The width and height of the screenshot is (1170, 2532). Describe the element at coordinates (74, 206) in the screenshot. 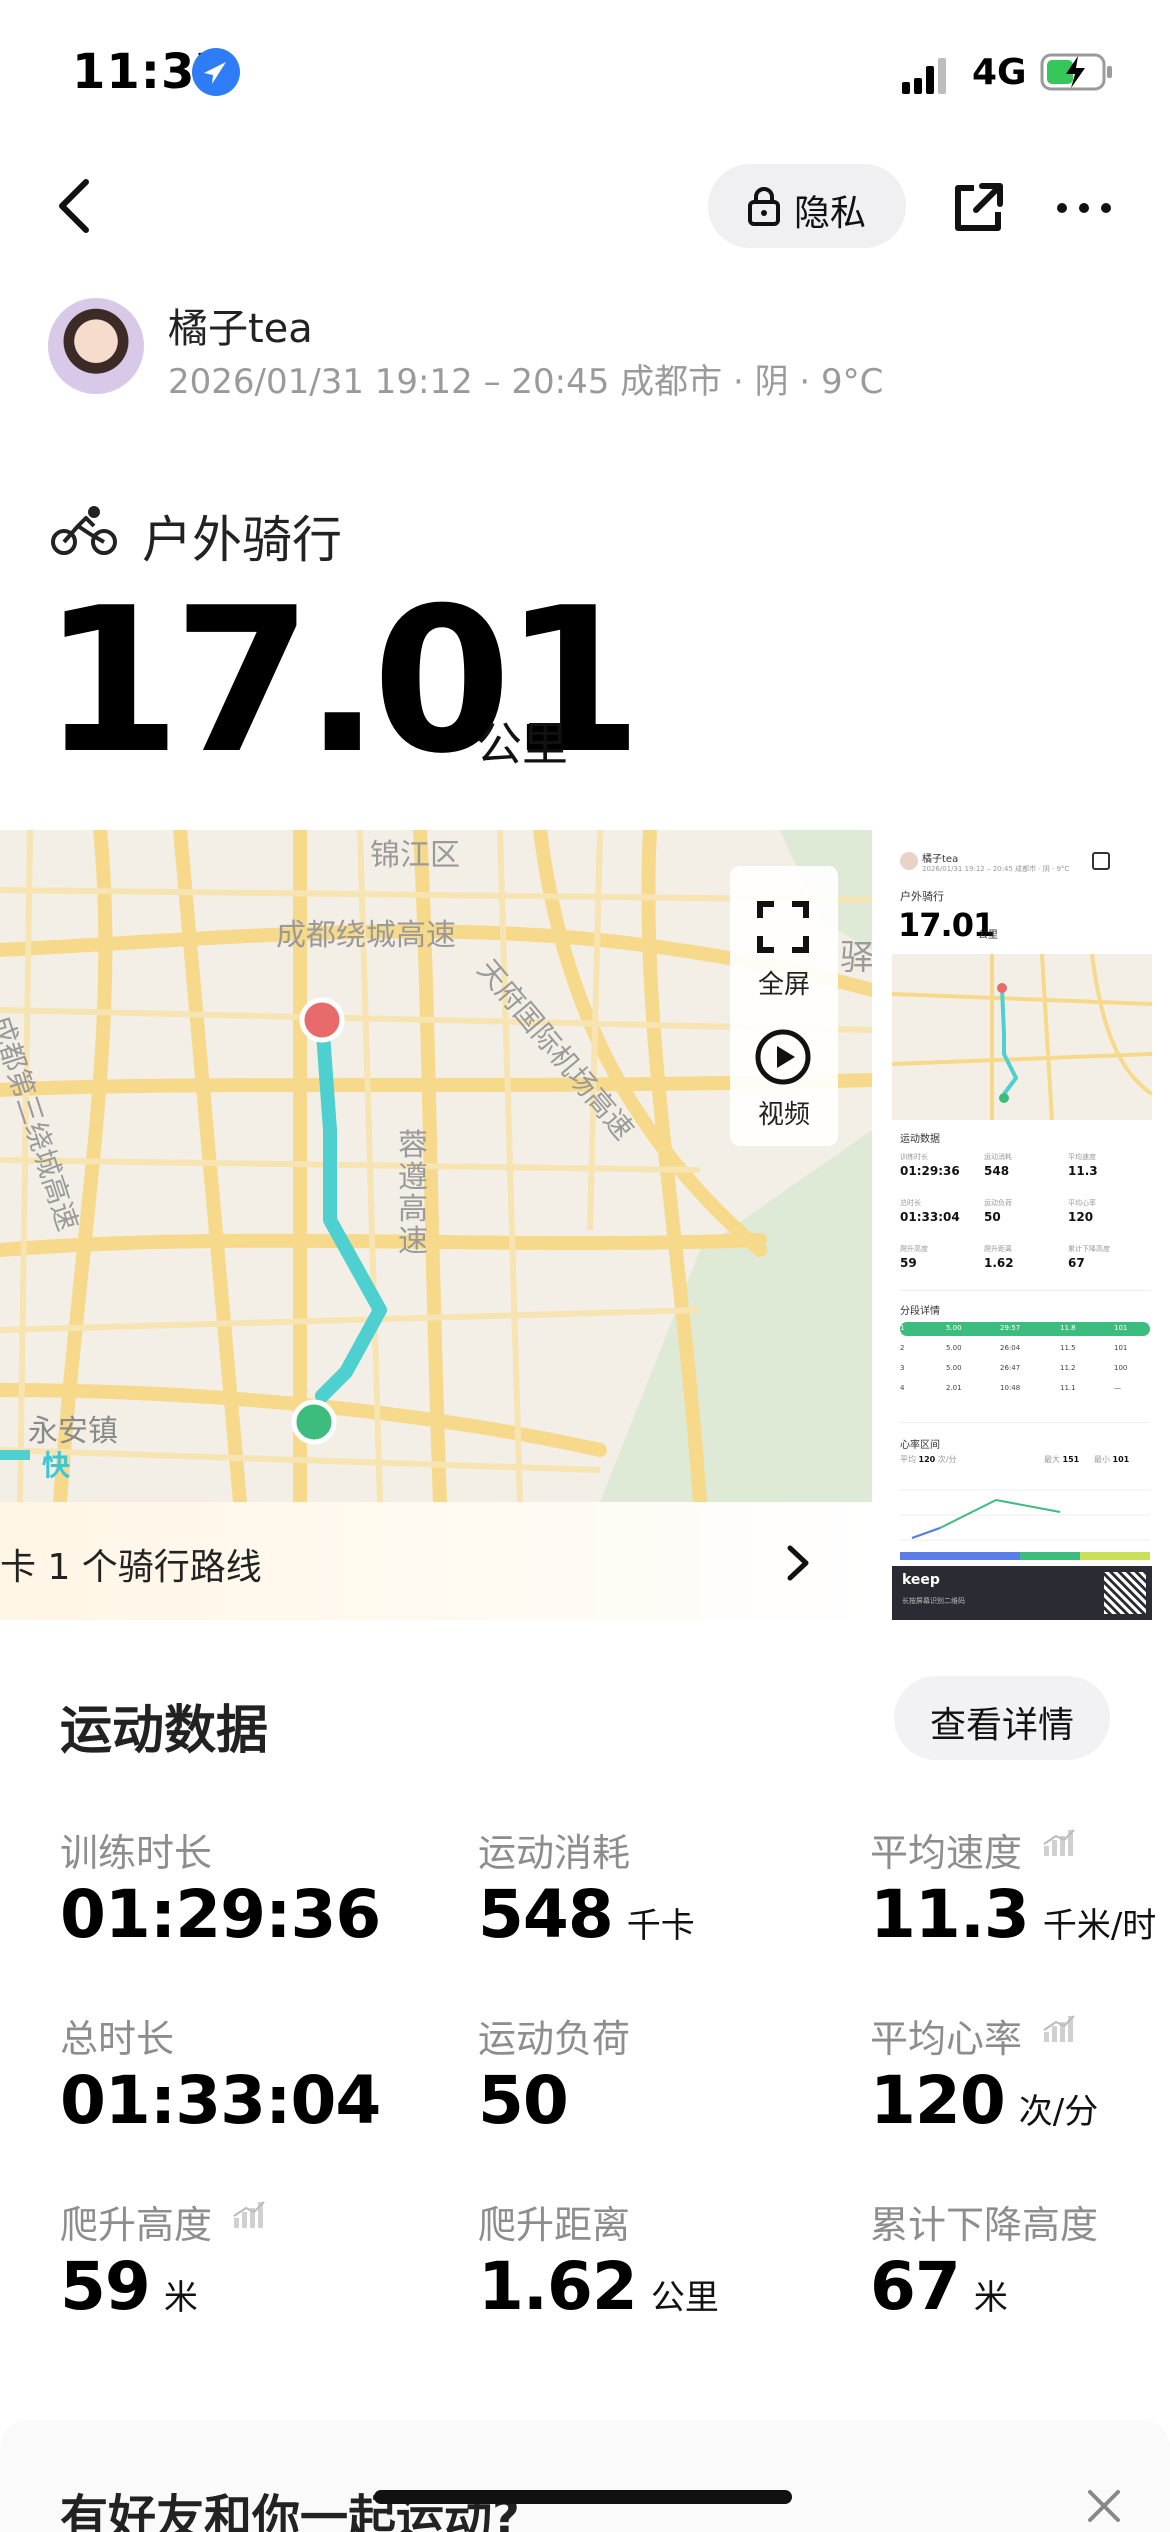

I see `back-icon` at that location.